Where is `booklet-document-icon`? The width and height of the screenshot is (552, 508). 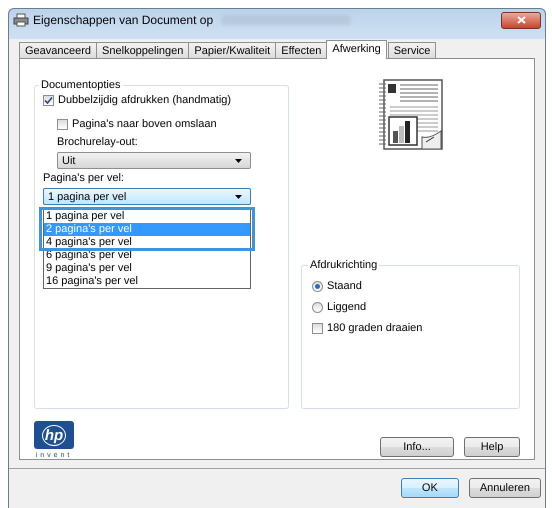
booklet-document-icon is located at coordinates (411, 115).